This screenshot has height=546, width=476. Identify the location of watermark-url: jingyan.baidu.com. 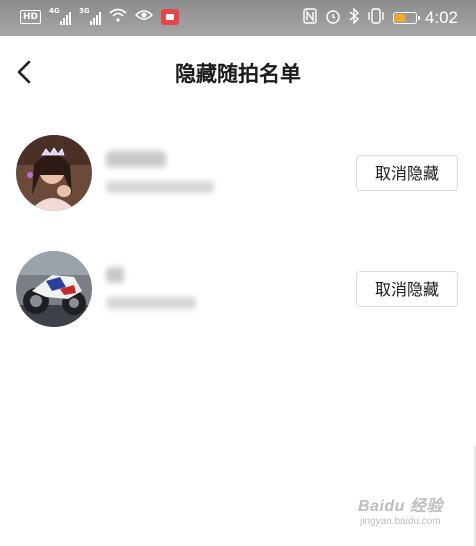
(400, 521).